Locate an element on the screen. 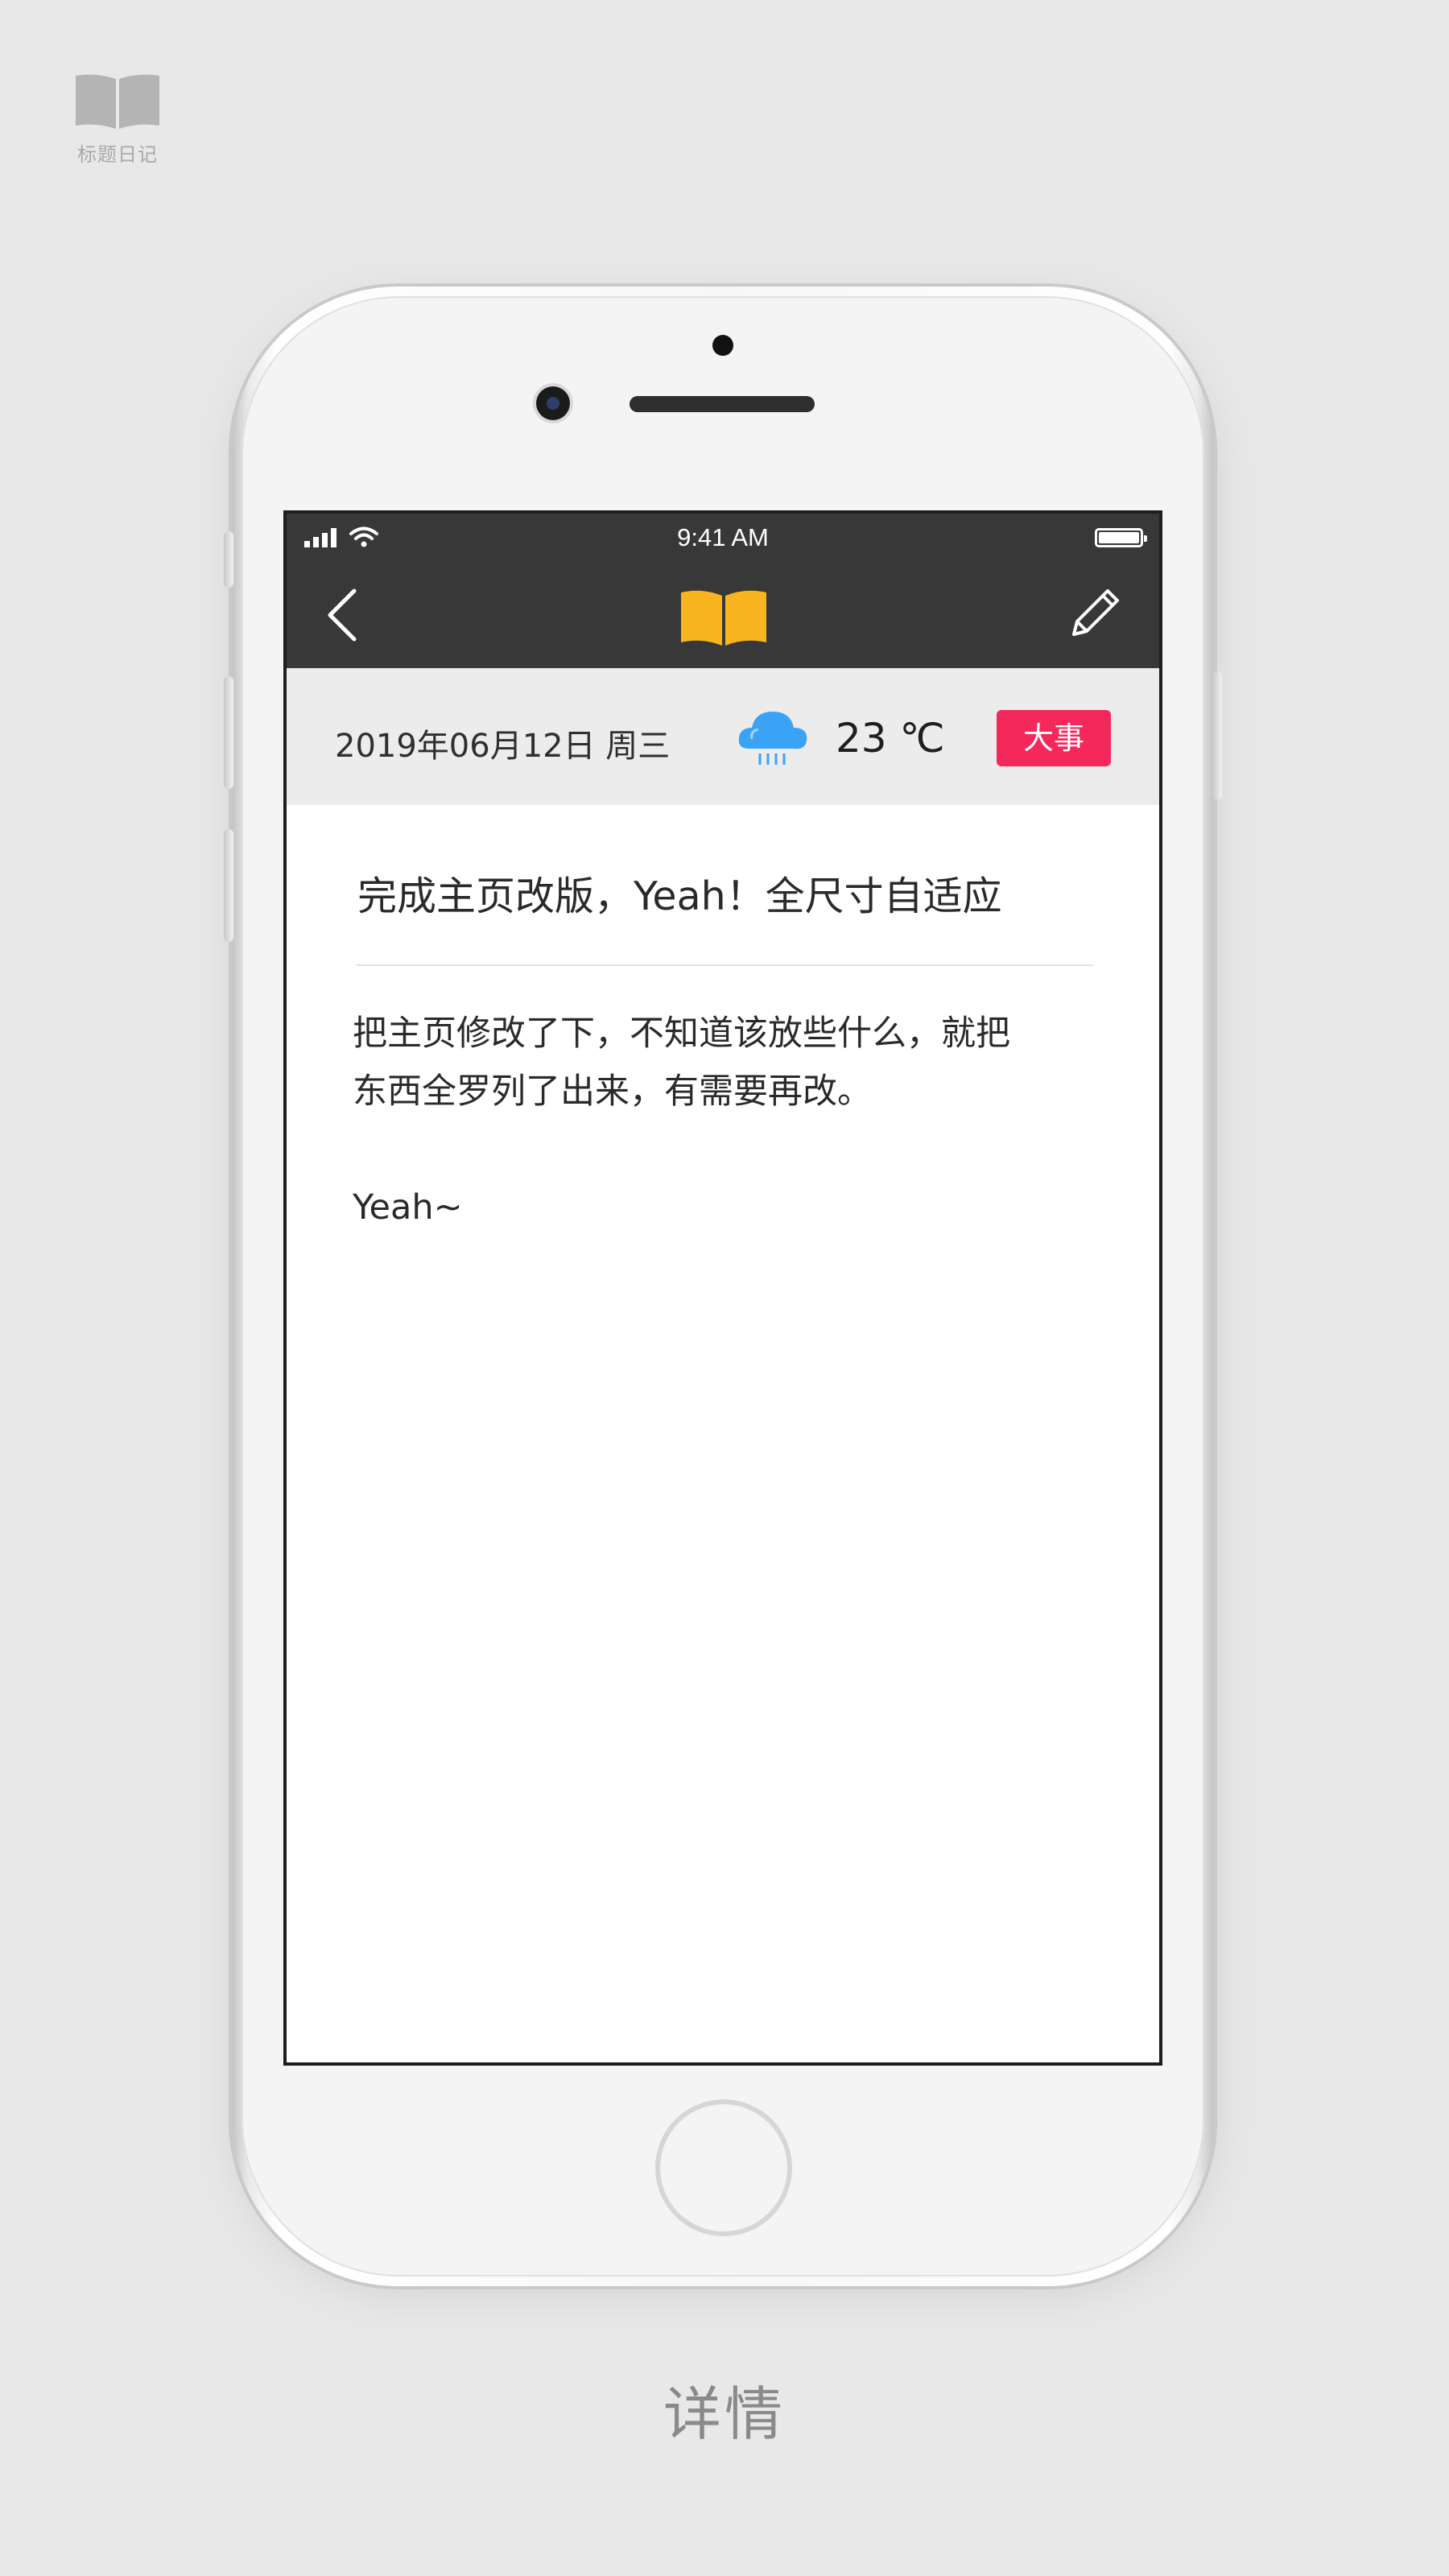 The height and width of the screenshot is (2576, 1449). edit-button is located at coordinates (1093, 615).